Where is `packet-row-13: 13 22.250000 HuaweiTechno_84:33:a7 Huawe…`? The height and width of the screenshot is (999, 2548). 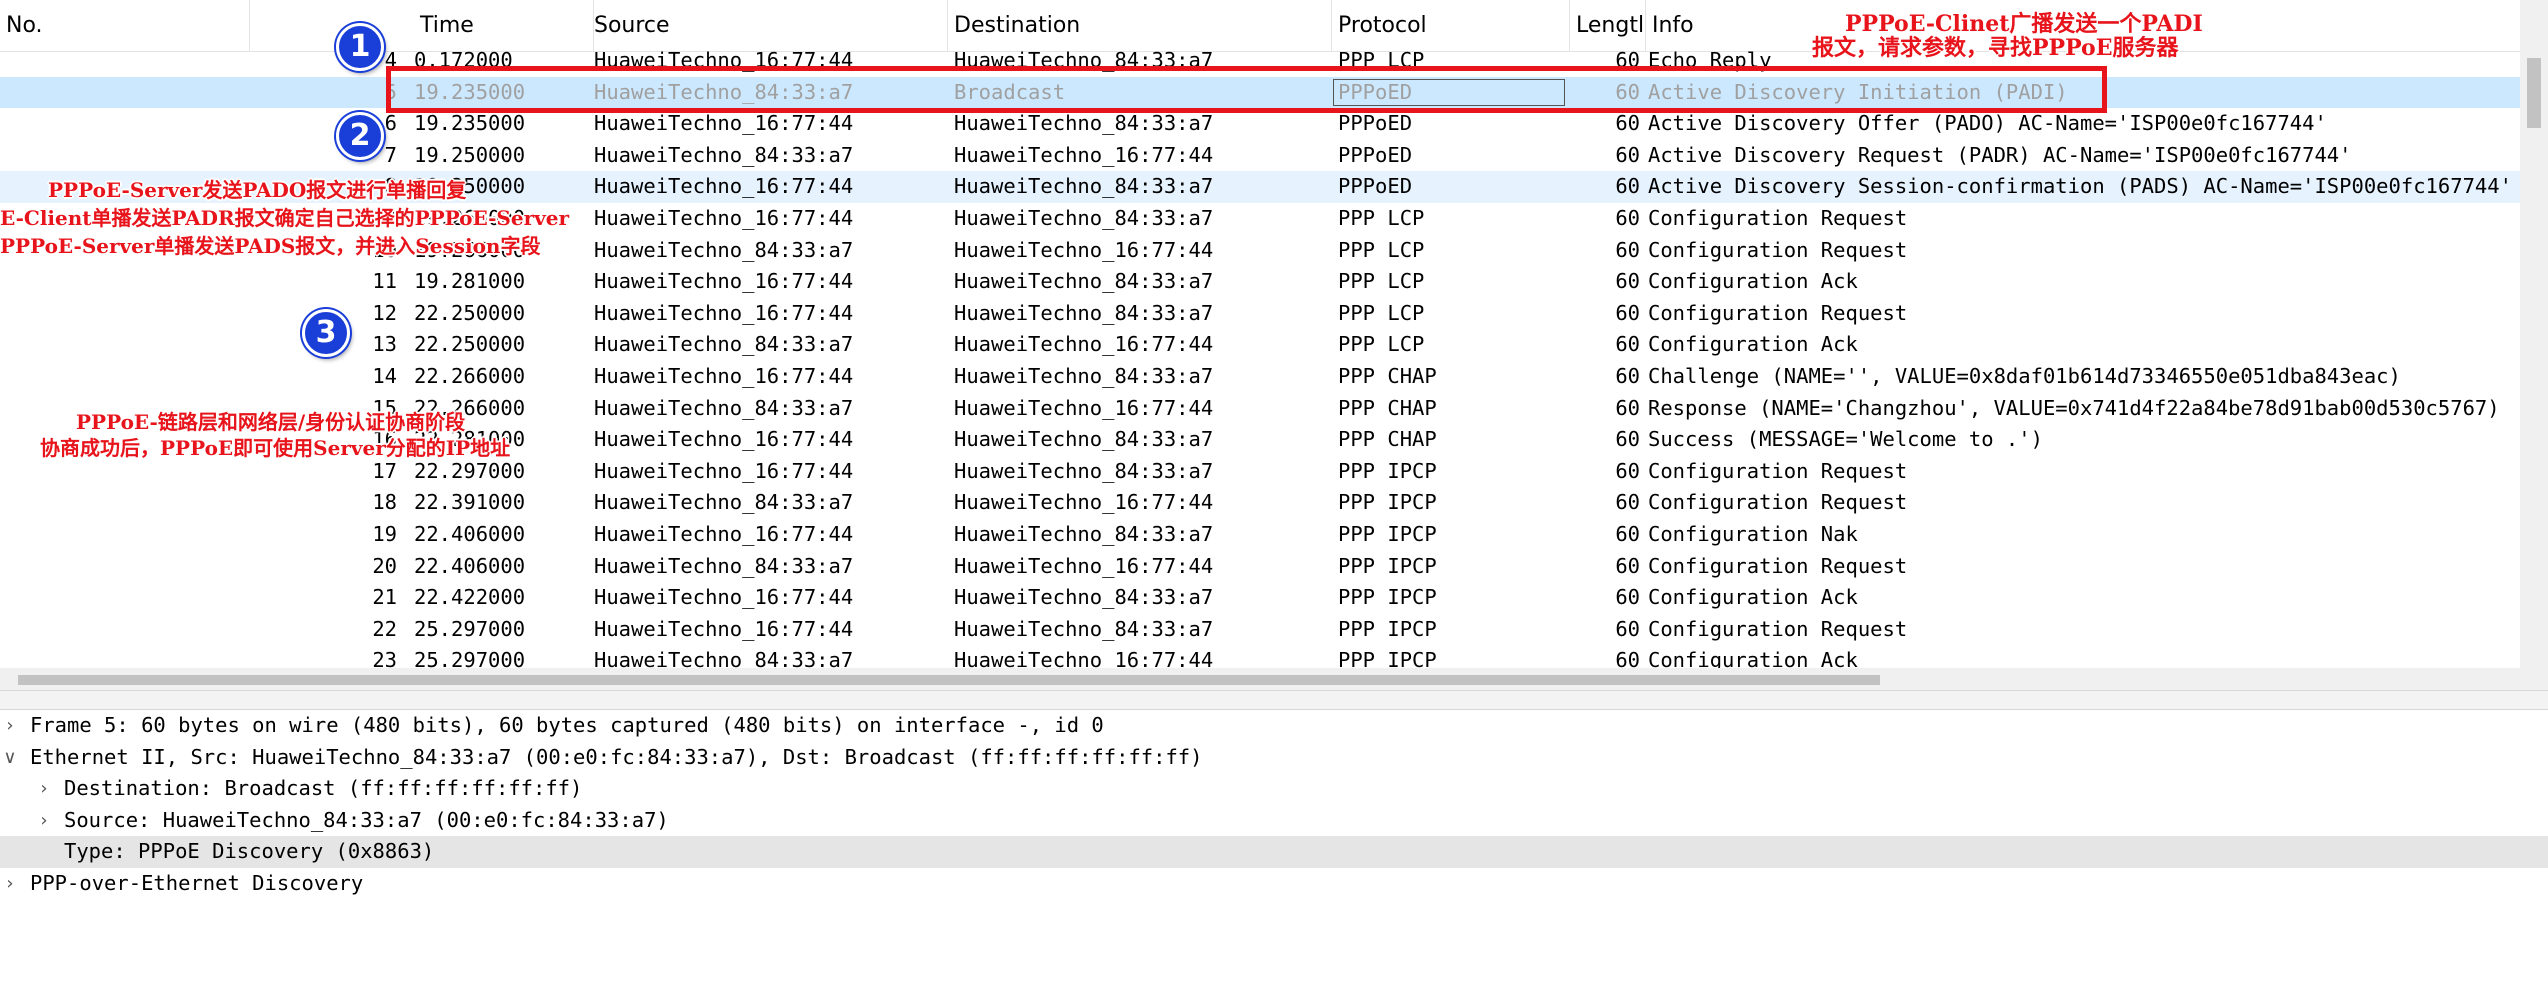 packet-row-13: 13 22.250000 HuaweiTechno_84:33:a7 Huawe… is located at coordinates (1260, 345).